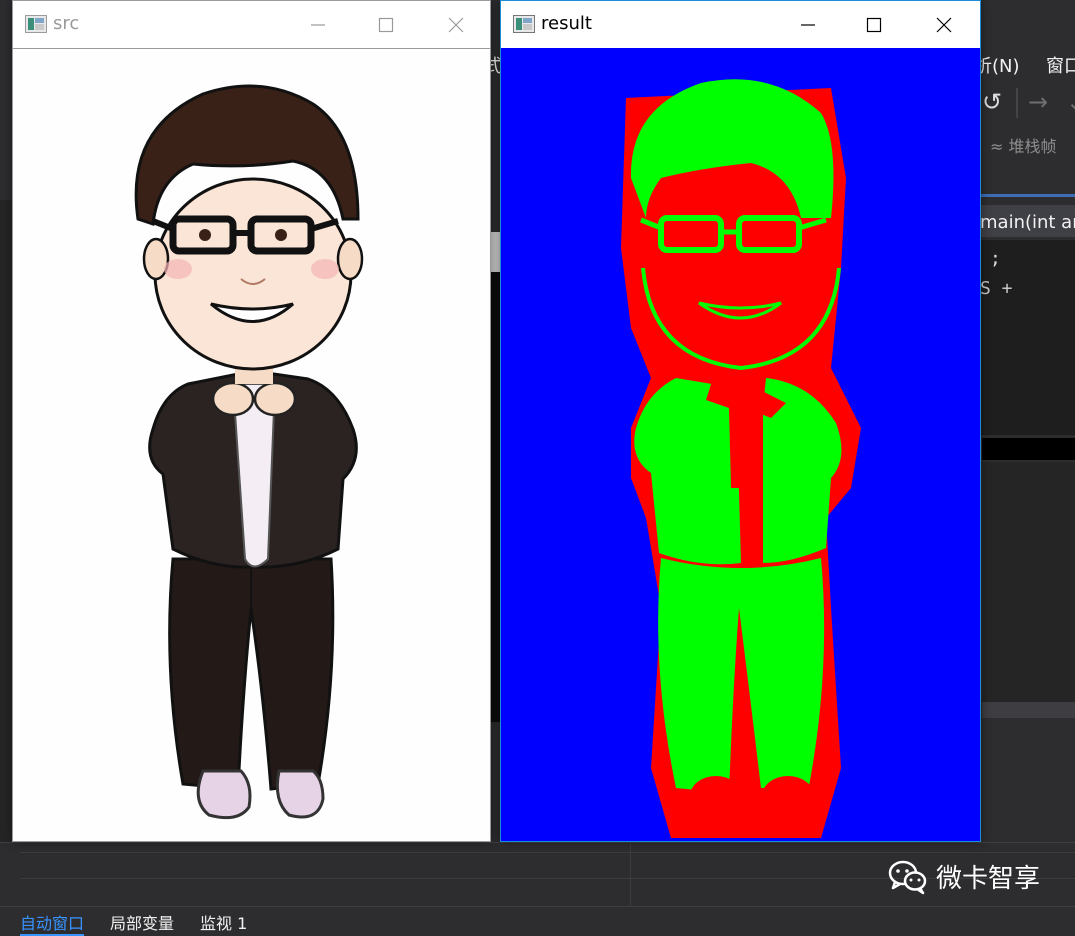 The width and height of the screenshot is (1075, 936). Describe the element at coordinates (1038, 102) in the screenshot. I see `forward-arrow-icon: →` at that location.